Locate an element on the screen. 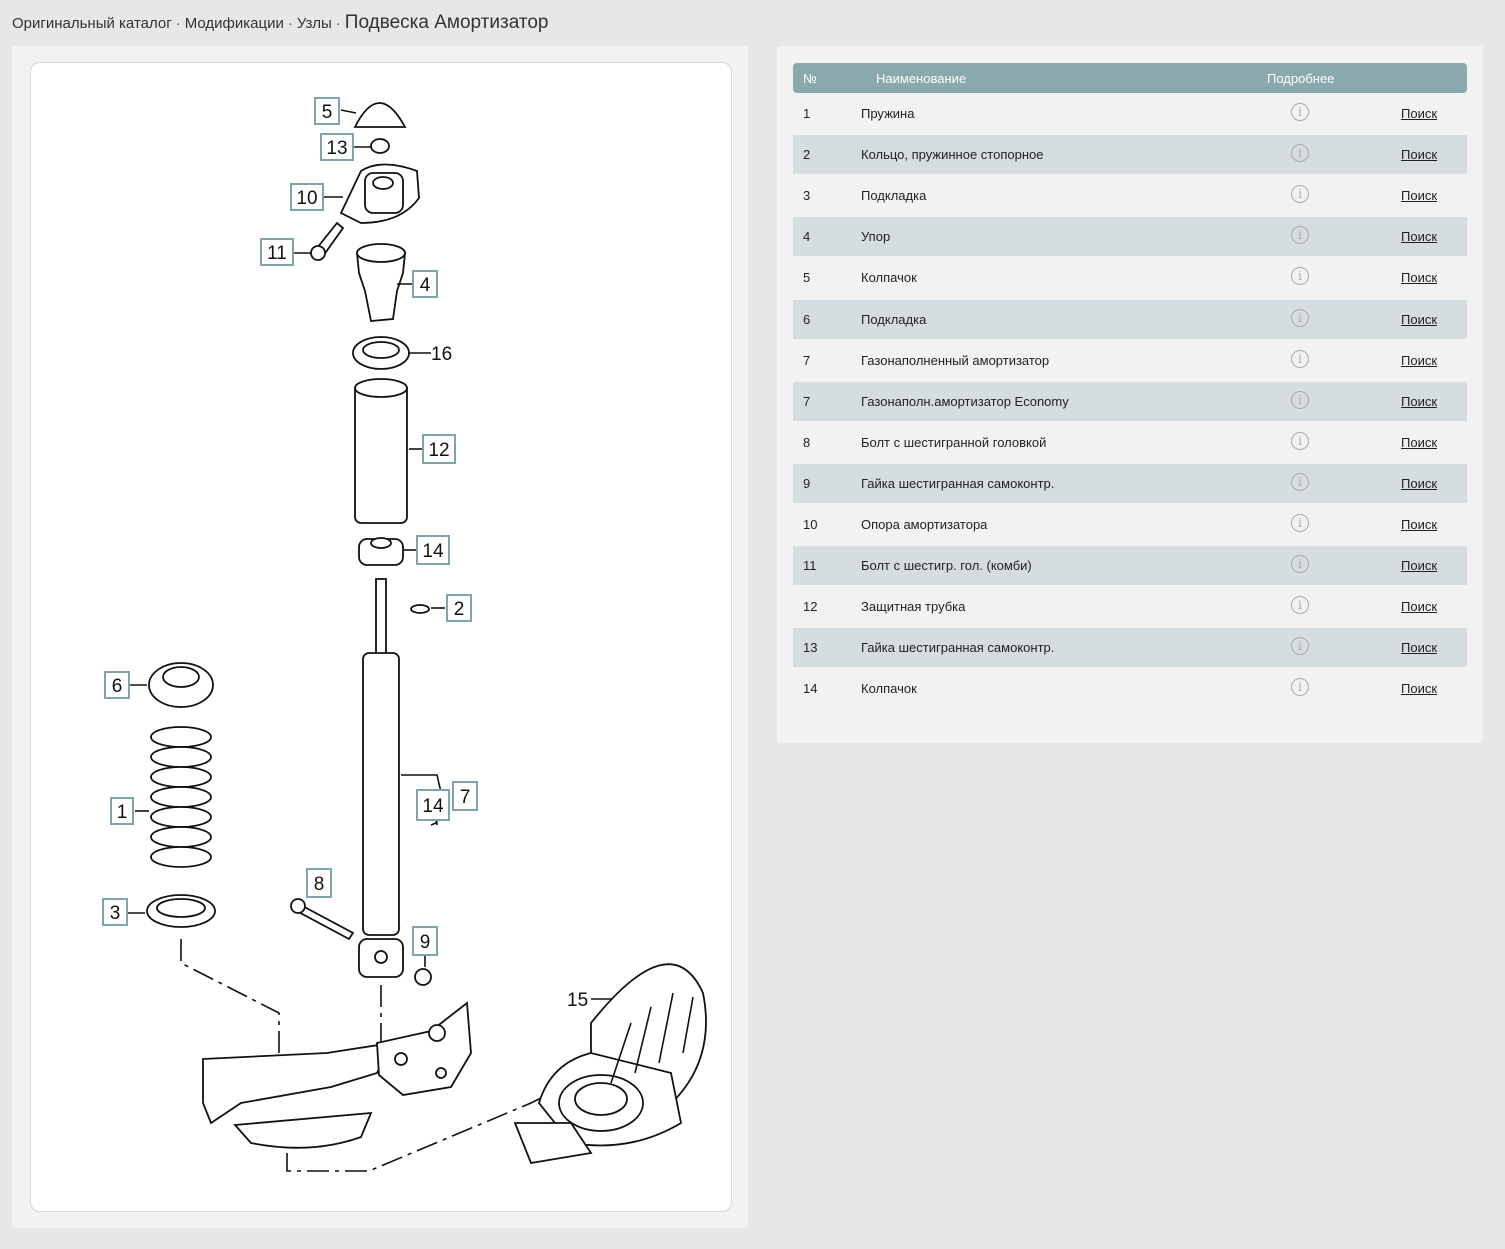  callout-11: 11 is located at coordinates (277, 252).